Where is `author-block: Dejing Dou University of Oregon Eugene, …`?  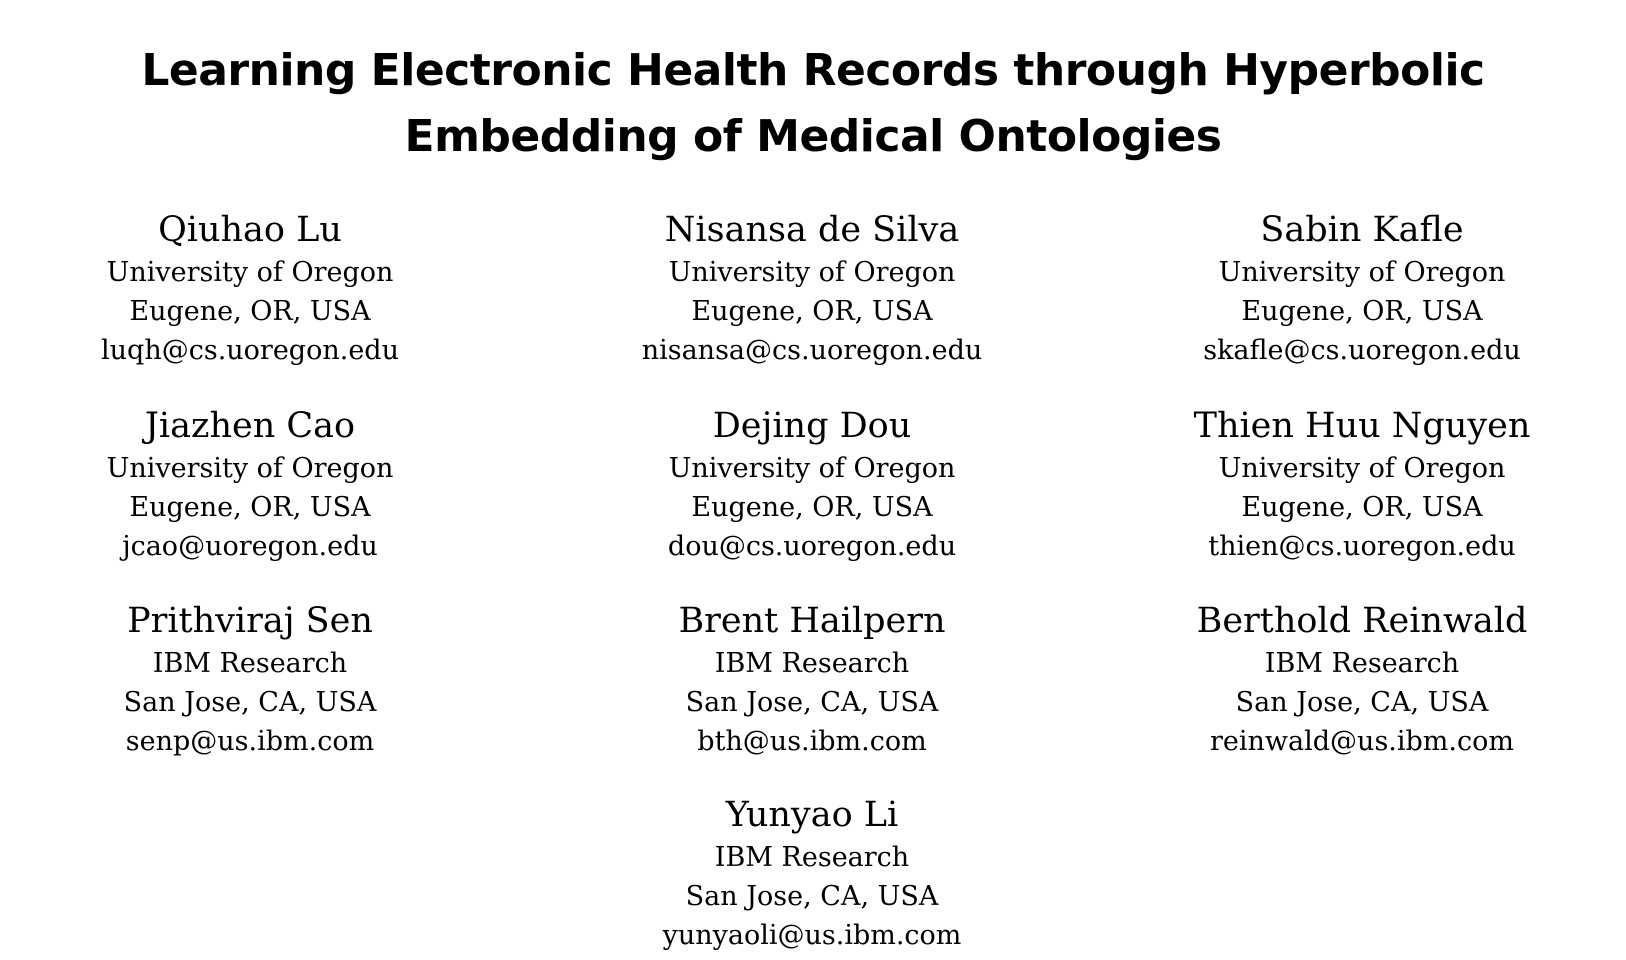
author-block: Dejing Dou University of Oregon Eugene, … is located at coordinates (812, 484).